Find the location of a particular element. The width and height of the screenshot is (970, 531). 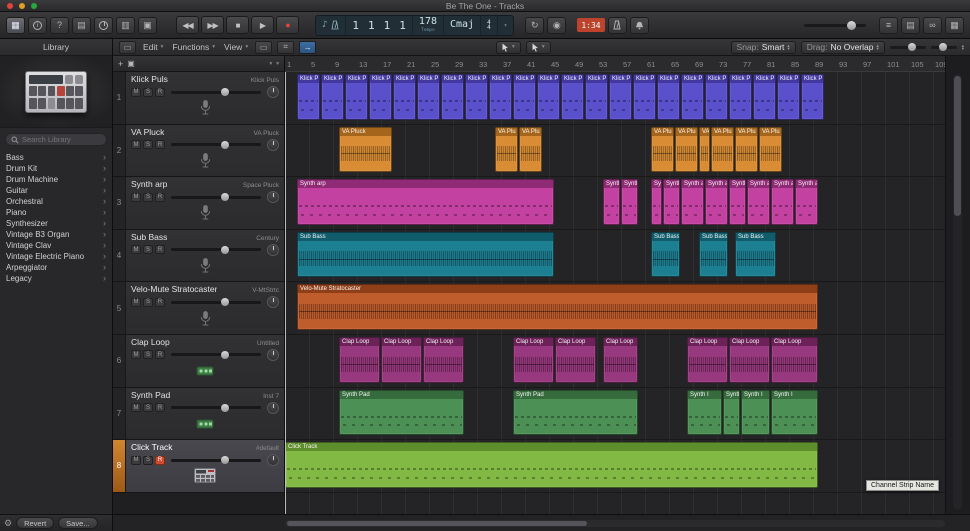

master-volume-slider is located at coordinates (835, 25).